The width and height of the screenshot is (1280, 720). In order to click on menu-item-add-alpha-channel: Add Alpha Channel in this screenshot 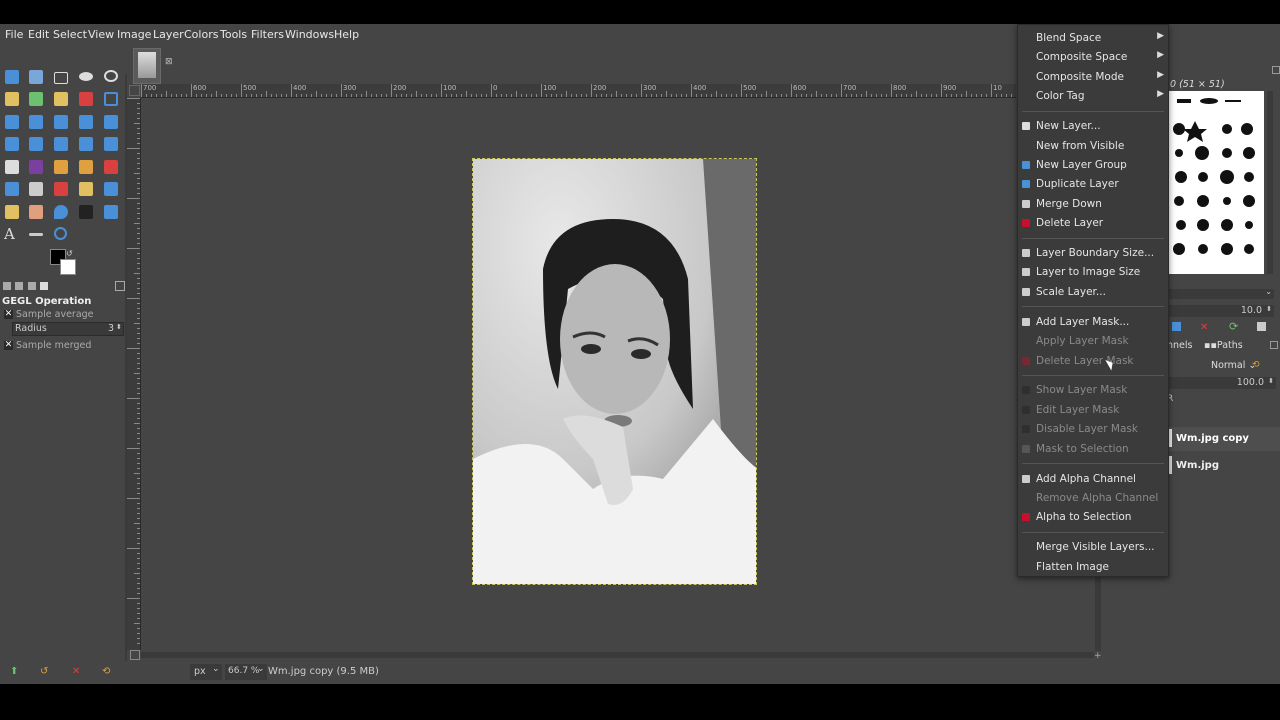, I will do `click(1093, 479)`.